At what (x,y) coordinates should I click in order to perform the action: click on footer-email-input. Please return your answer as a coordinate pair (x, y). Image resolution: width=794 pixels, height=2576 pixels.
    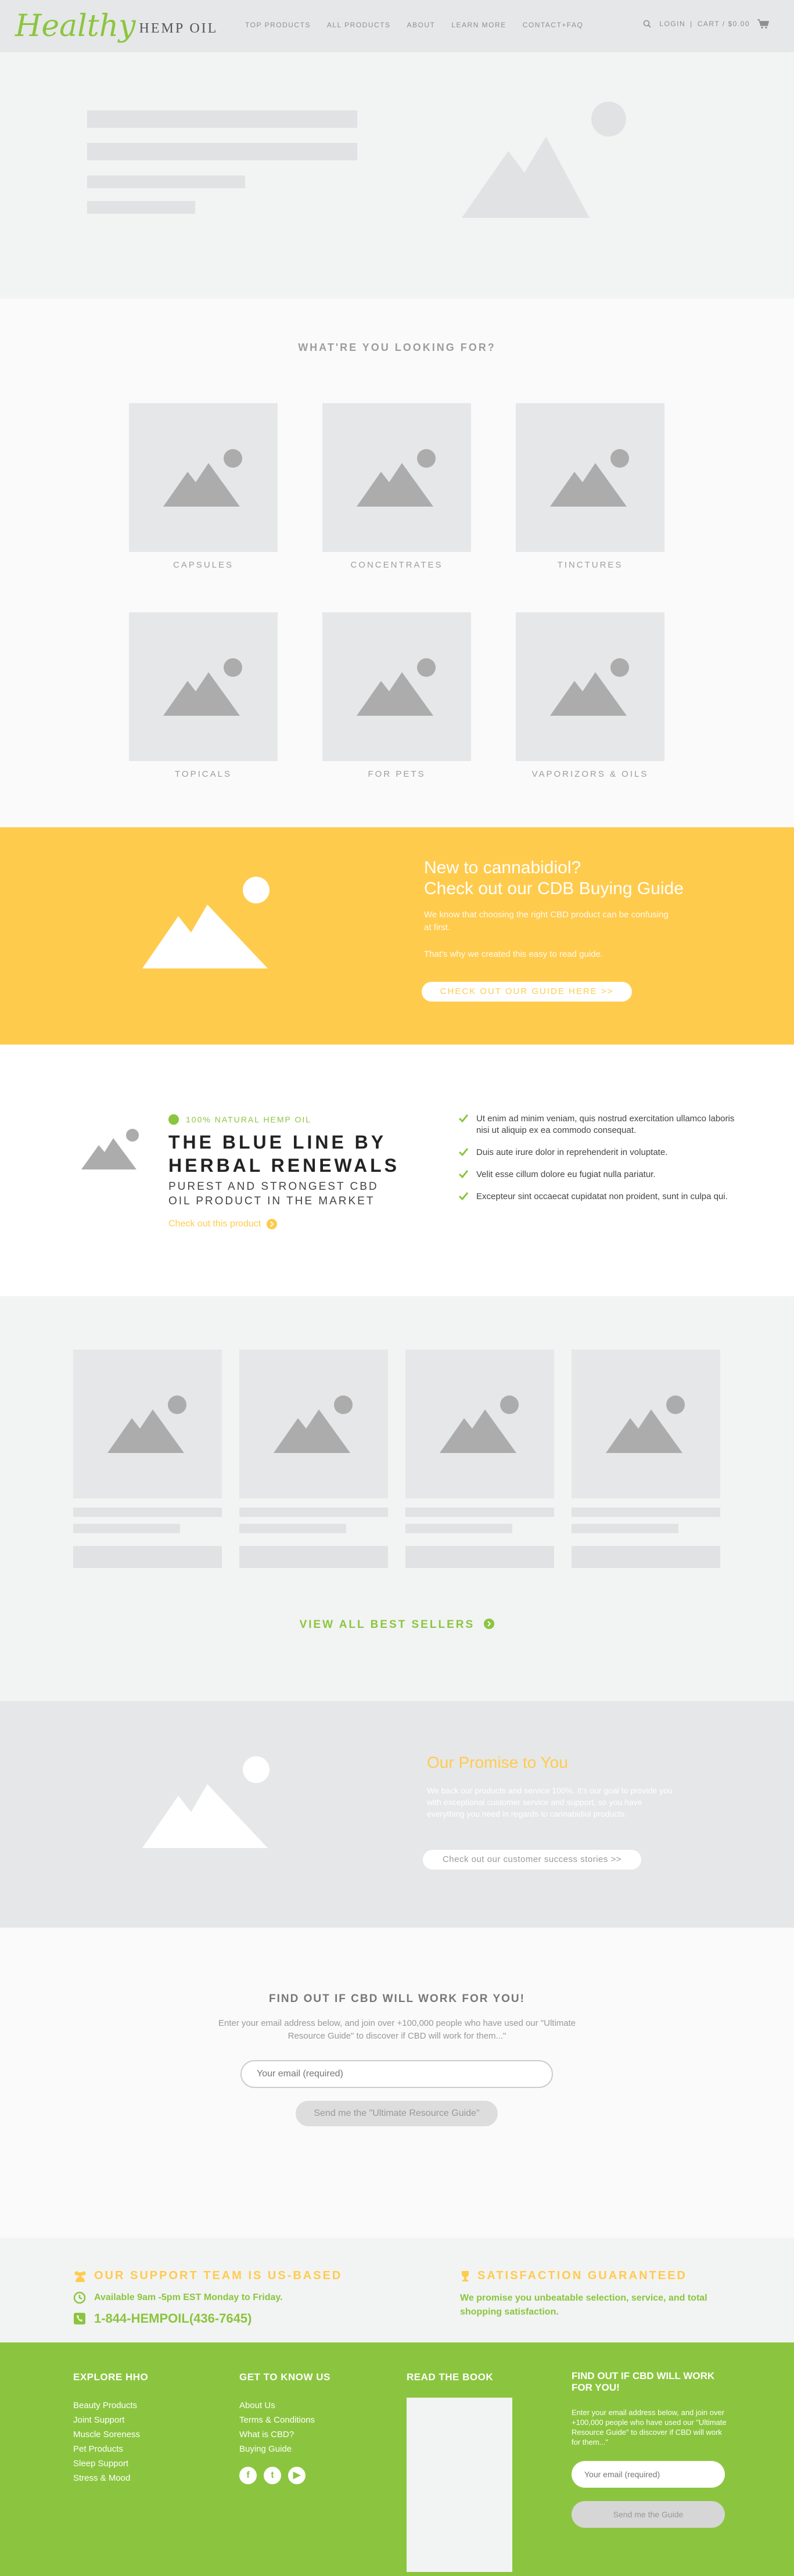
    Looking at the image, I should click on (648, 2474).